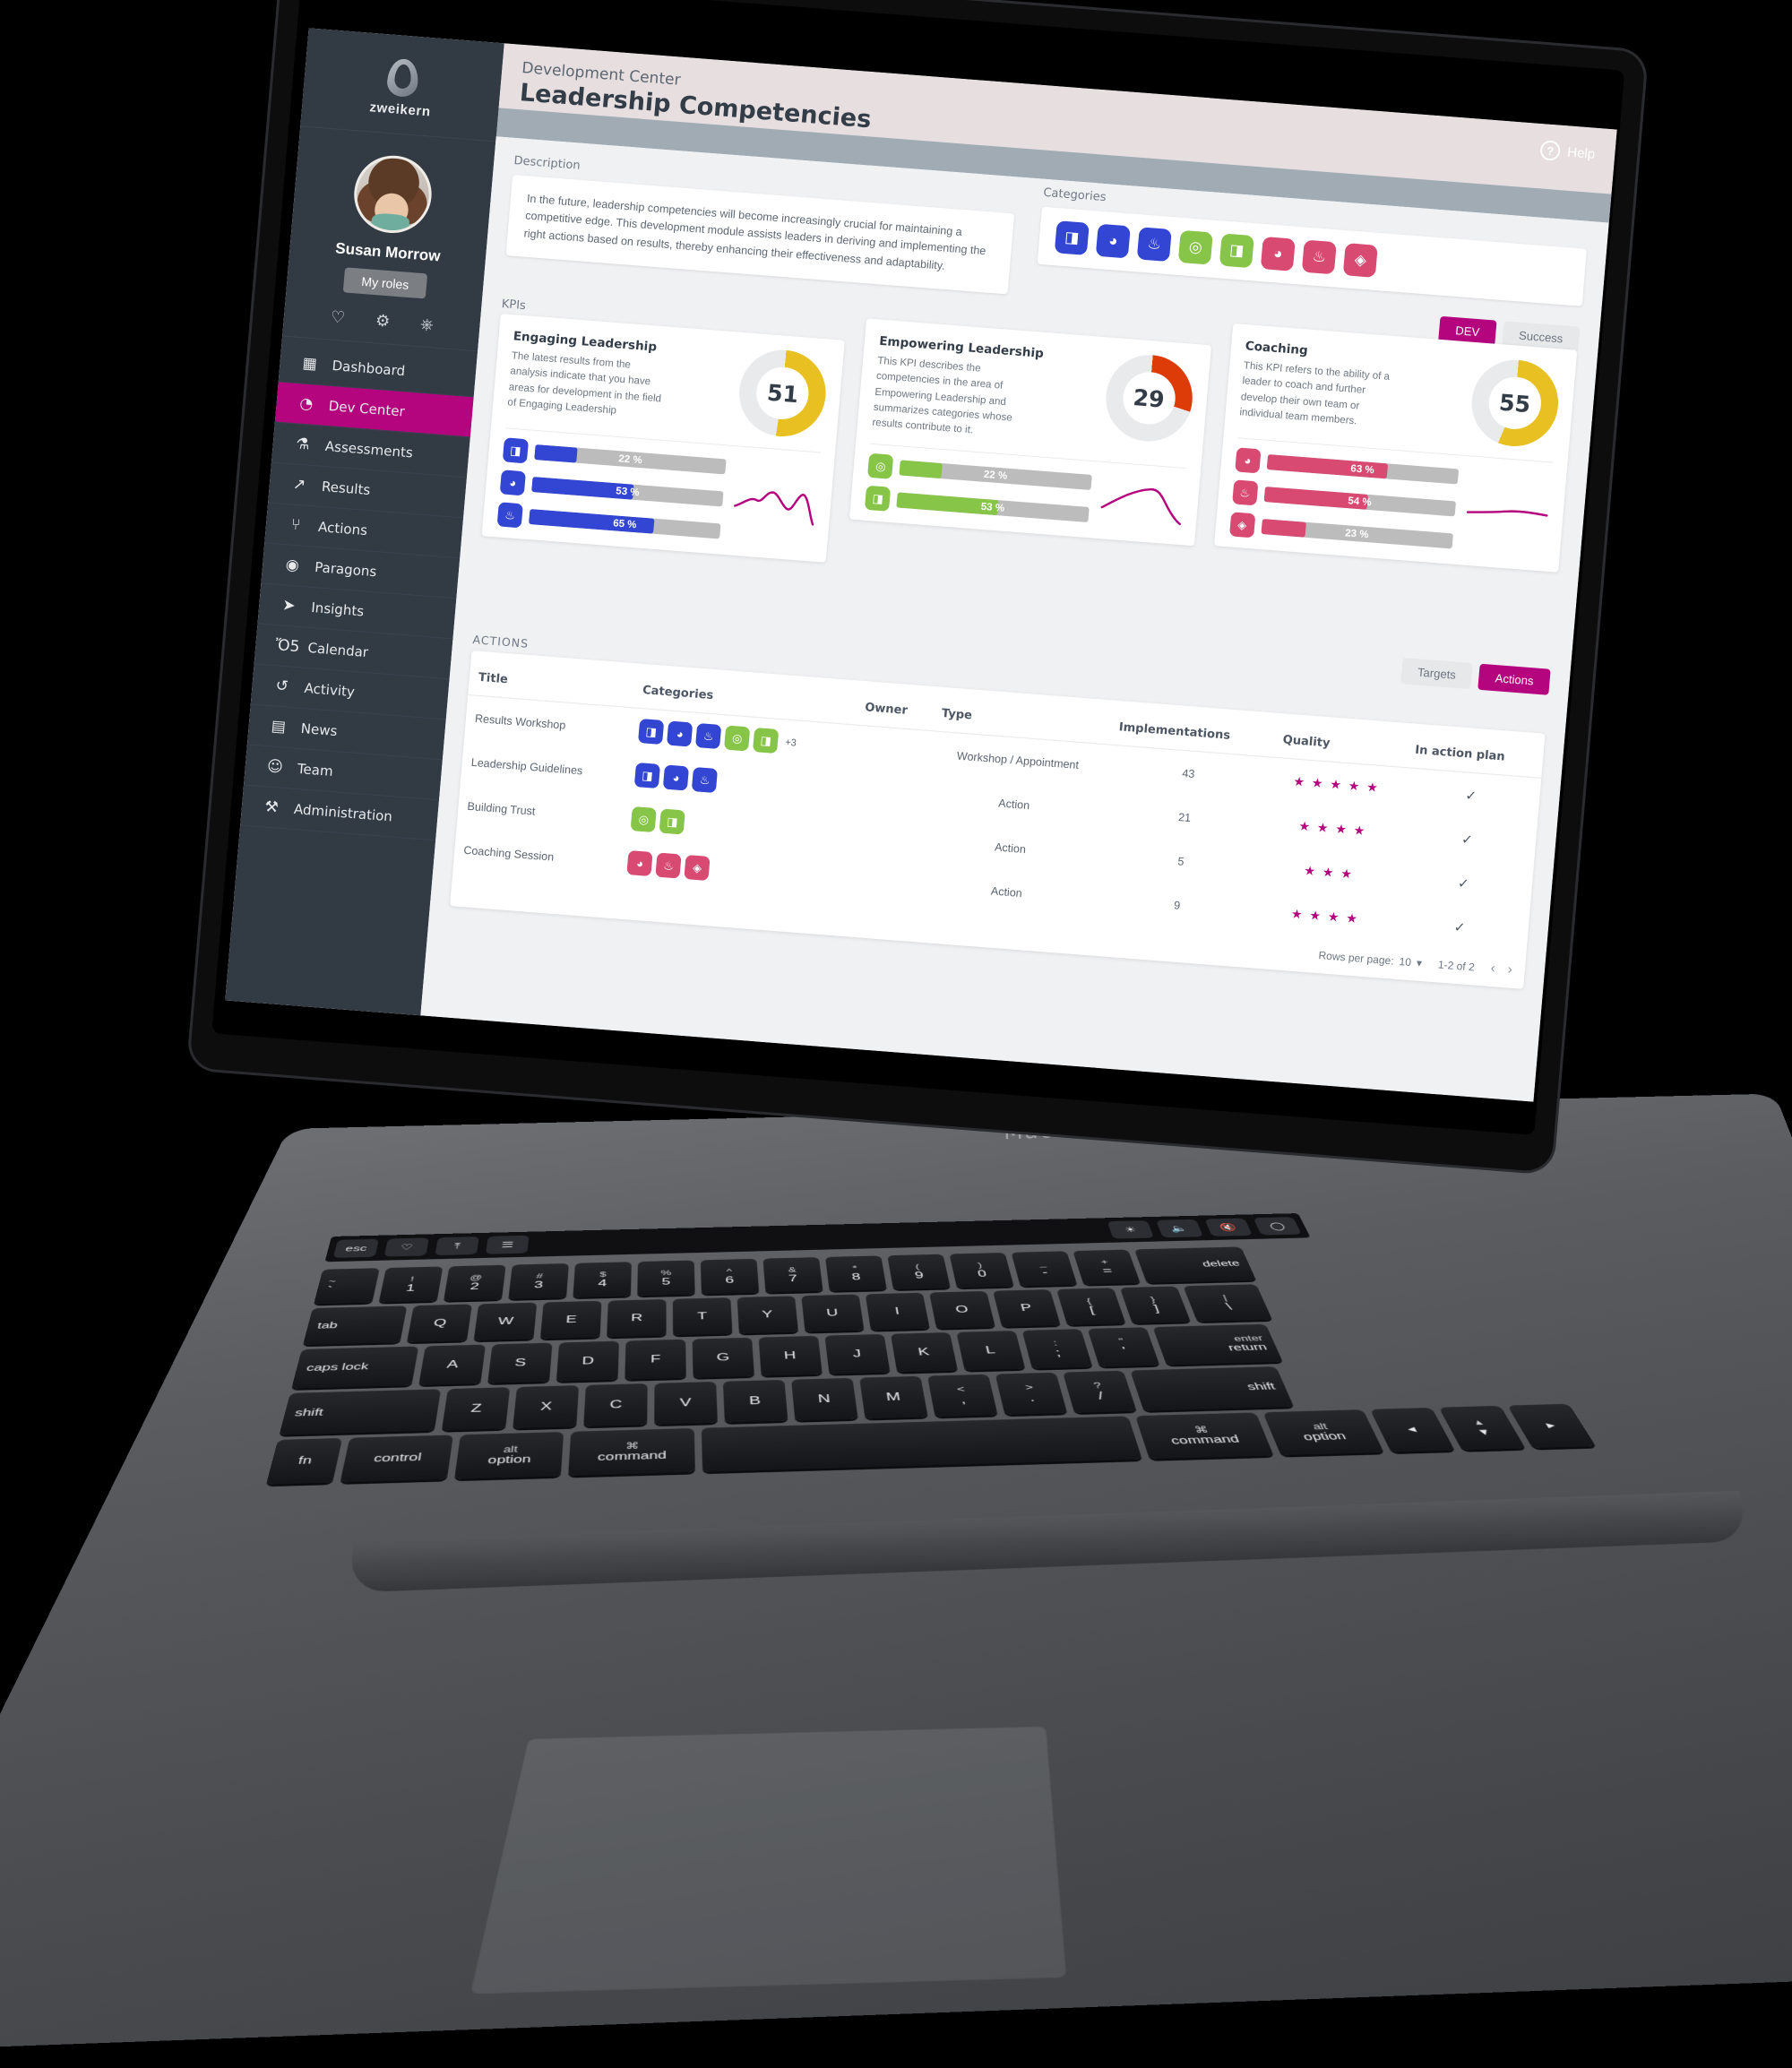 The width and height of the screenshot is (1792, 2068). I want to click on chevron-right-icon: ›, so click(1510, 969).